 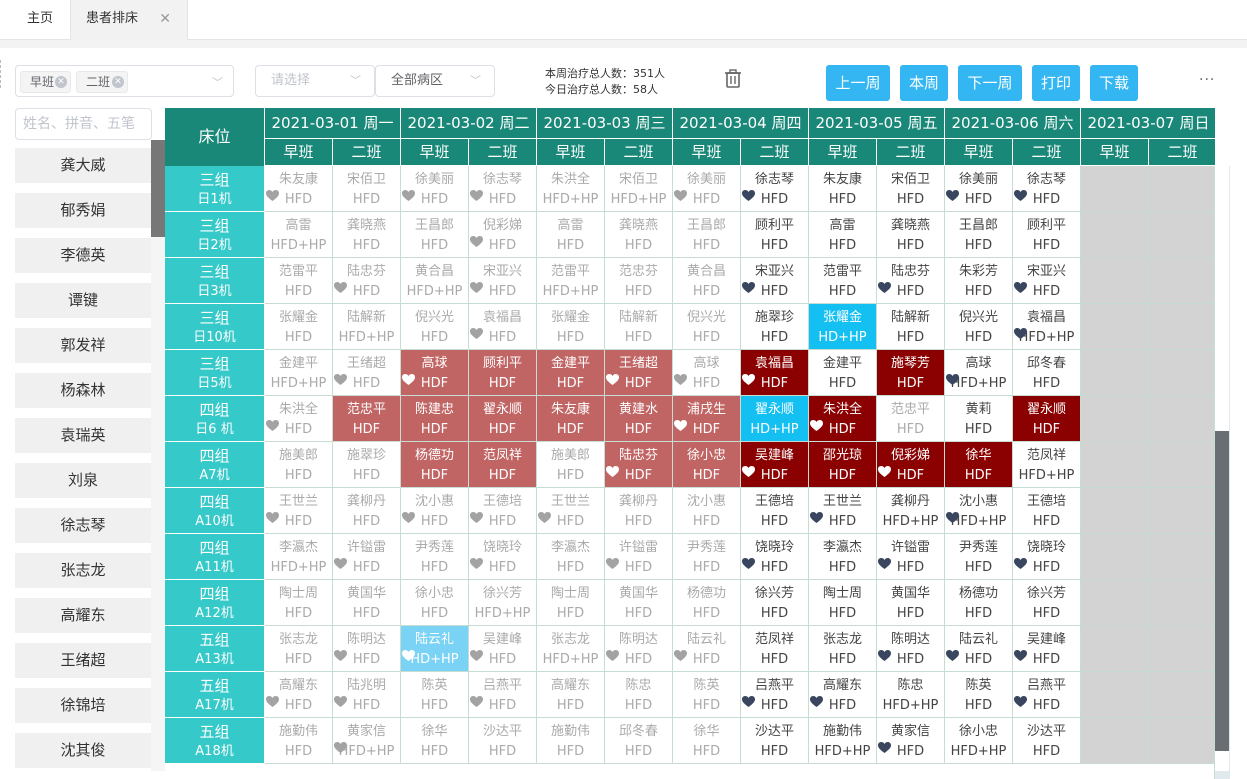 I want to click on schedule-cell: 朱彩芳 HFD, so click(x=979, y=281).